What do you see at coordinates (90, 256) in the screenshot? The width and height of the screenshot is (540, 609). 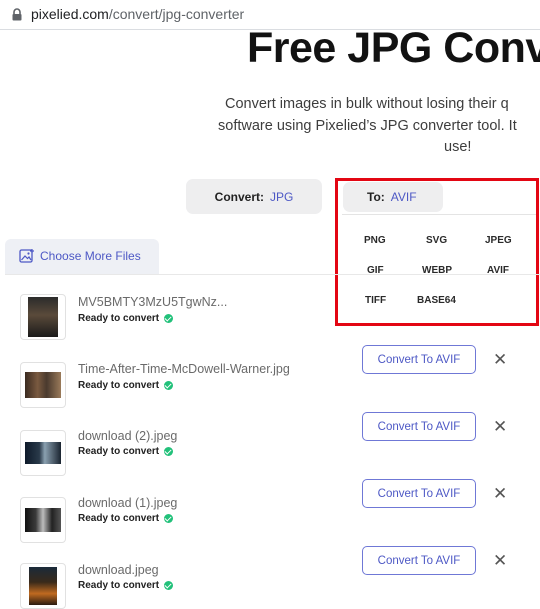 I see `choose-more-files-label: Choose More Files` at bounding box center [90, 256].